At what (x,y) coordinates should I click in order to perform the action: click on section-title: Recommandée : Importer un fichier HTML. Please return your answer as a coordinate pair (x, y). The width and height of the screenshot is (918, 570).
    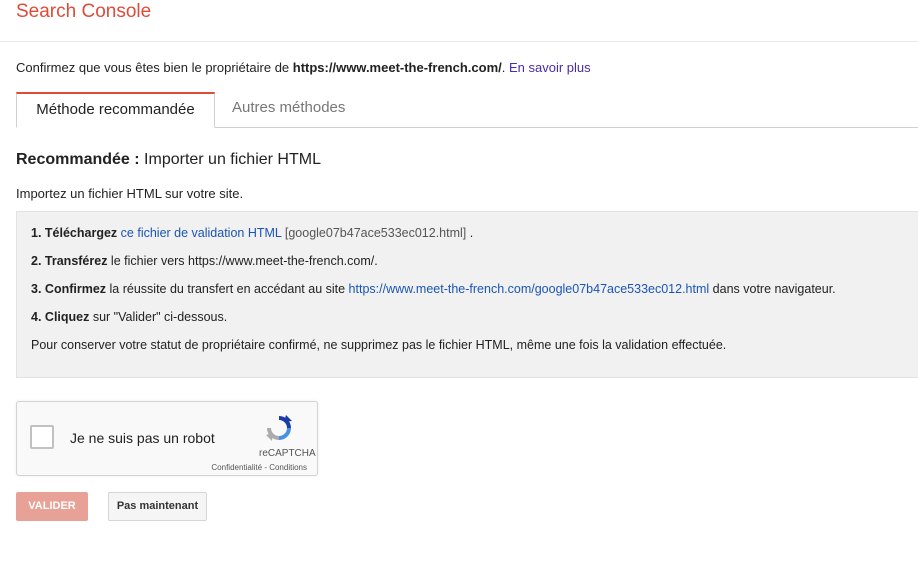
    Looking at the image, I should click on (168, 160).